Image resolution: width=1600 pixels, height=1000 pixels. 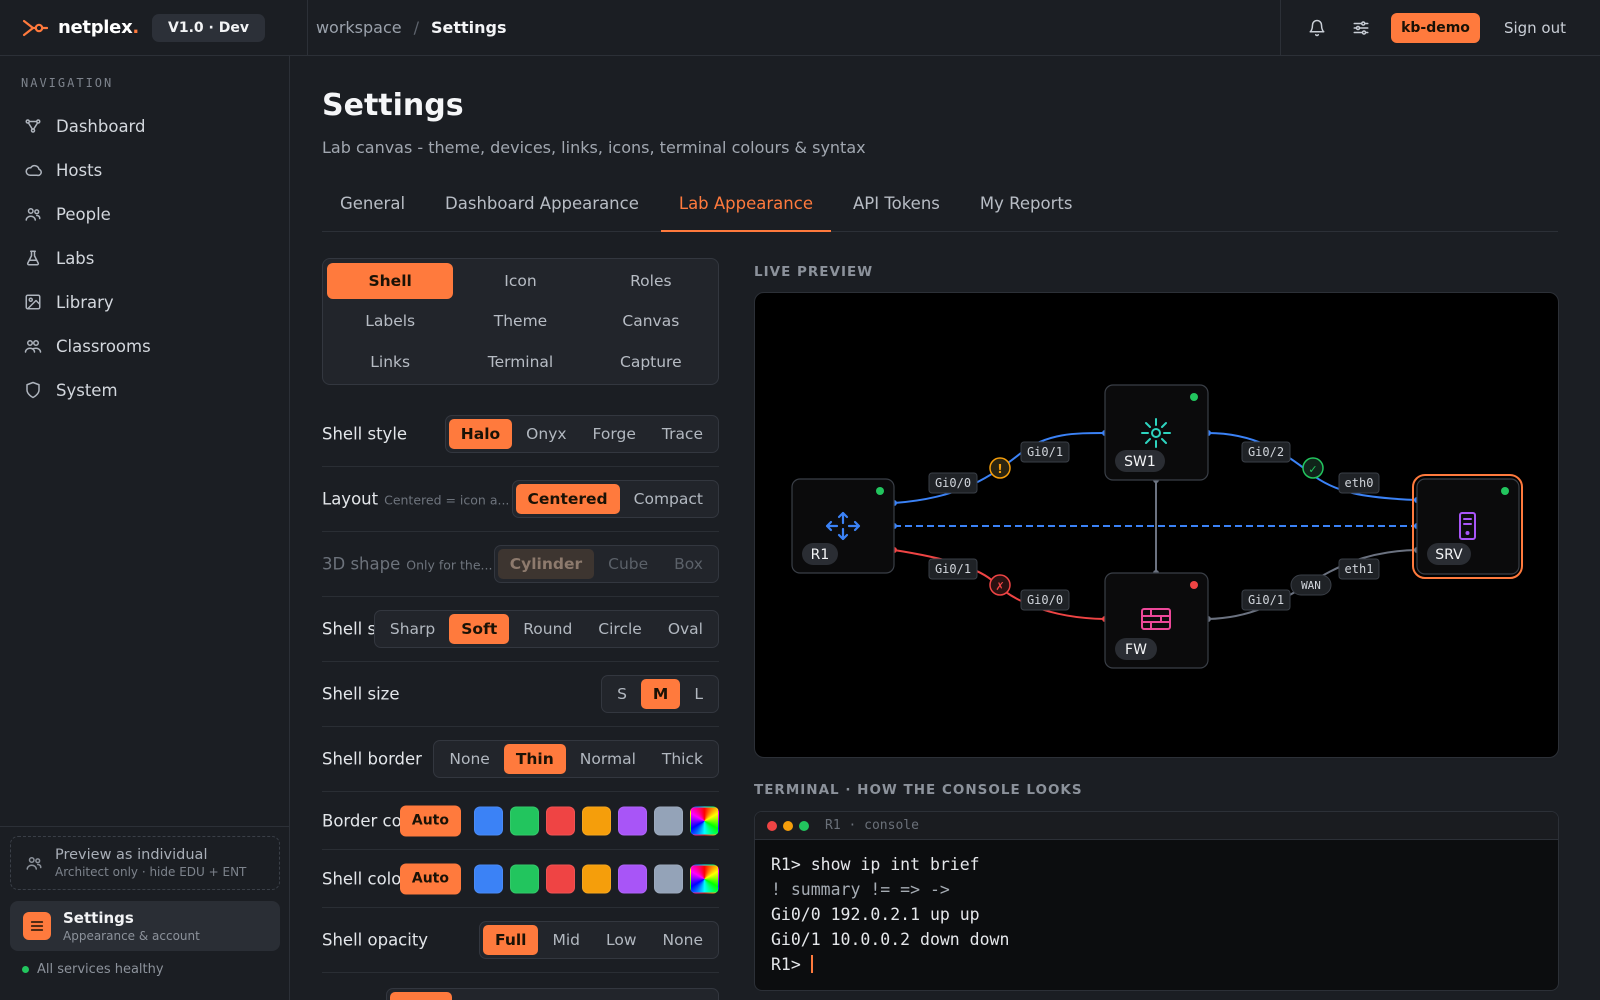 What do you see at coordinates (668, 499) in the screenshot?
I see `option-compact: Compact` at bounding box center [668, 499].